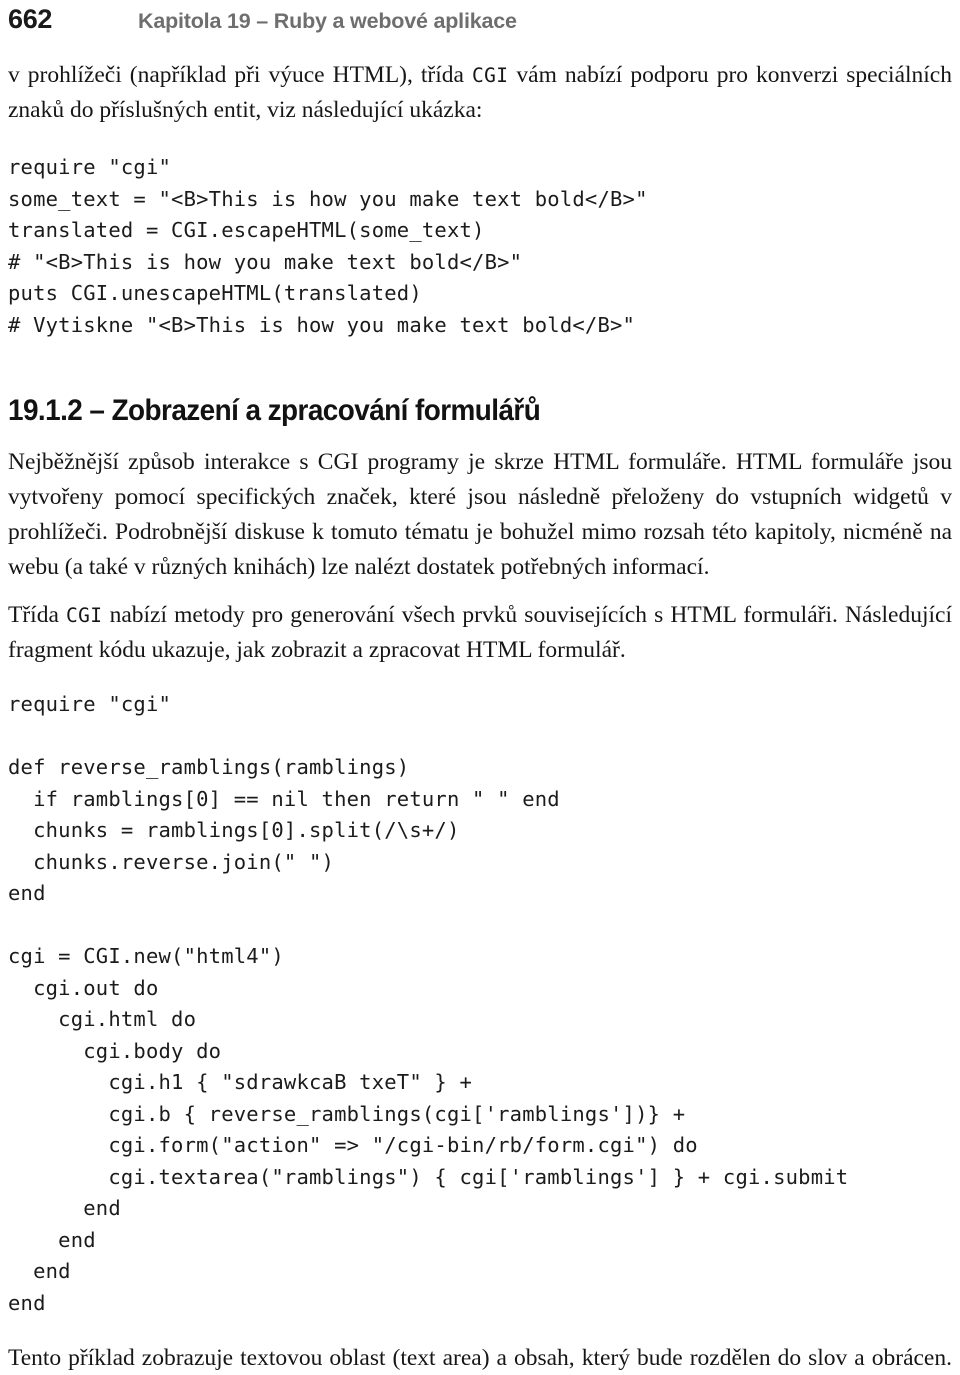 The width and height of the screenshot is (960, 1375). What do you see at coordinates (37, 615) in the screenshot?
I see `paragraph2-text-before-code: Třída` at bounding box center [37, 615].